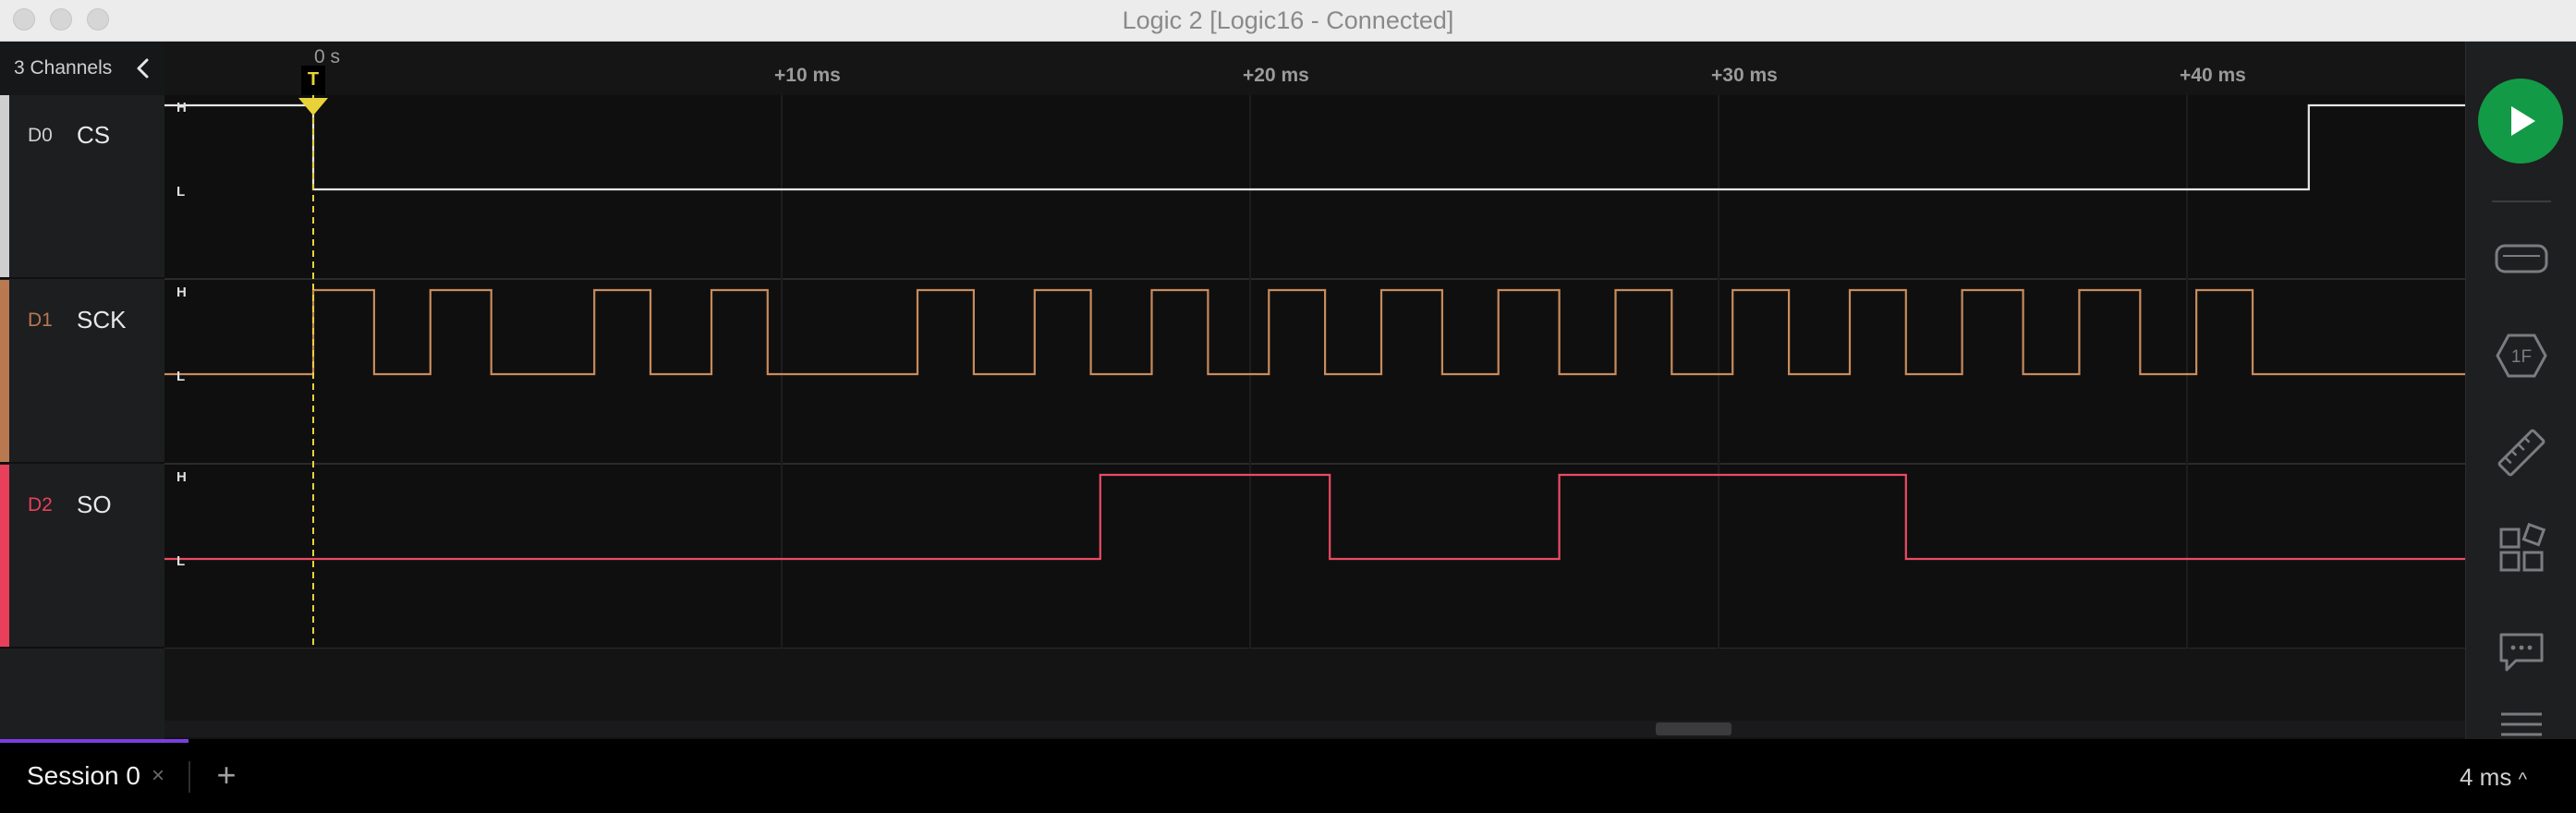 The width and height of the screenshot is (2576, 813). What do you see at coordinates (2521, 722) in the screenshot?
I see `menu-icon` at bounding box center [2521, 722].